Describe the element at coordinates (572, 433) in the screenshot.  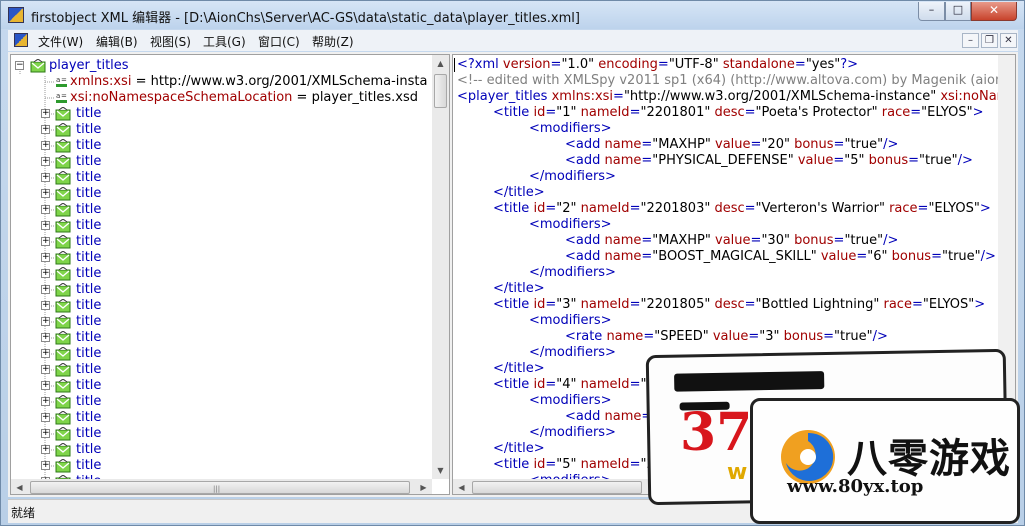
I see `code-line: </modifiers>` at that location.